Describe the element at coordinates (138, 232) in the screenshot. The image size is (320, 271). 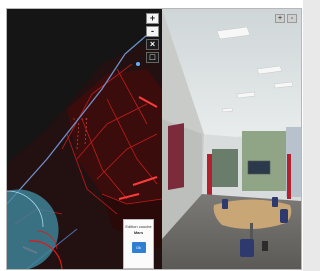
I see `popup-mode: Mars` at that location.